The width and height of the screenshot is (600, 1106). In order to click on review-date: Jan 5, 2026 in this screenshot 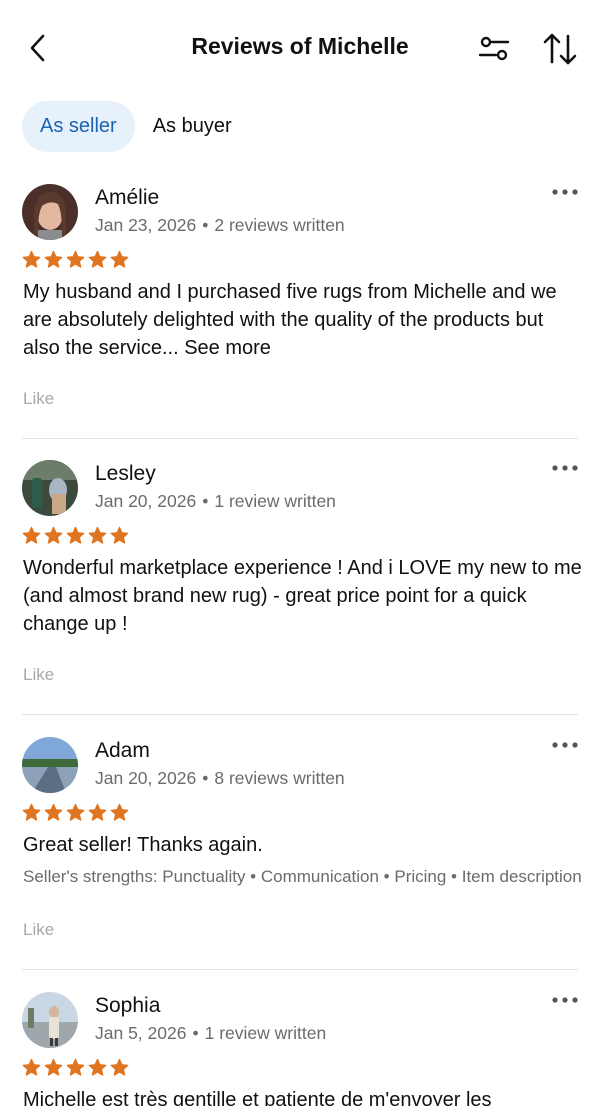, I will do `click(141, 1033)`.